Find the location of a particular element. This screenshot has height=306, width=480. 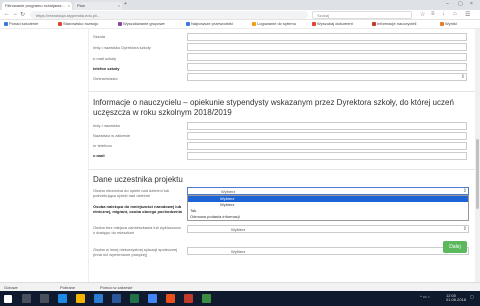

maximize-icon: ▢ is located at coordinates (460, 4).